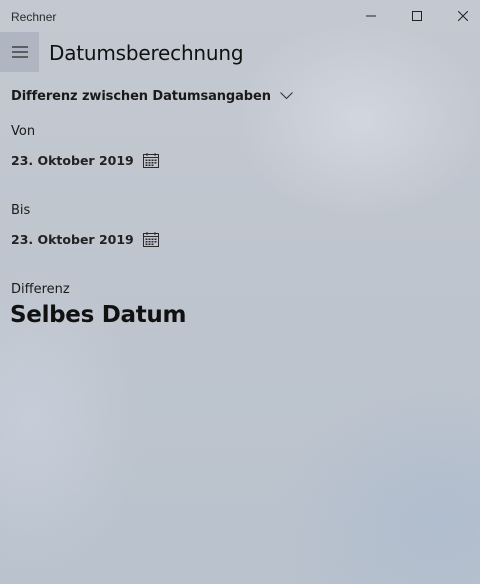 The image size is (480, 584). Describe the element at coordinates (240, 16) in the screenshot. I see `title-bar: Rechner` at that location.